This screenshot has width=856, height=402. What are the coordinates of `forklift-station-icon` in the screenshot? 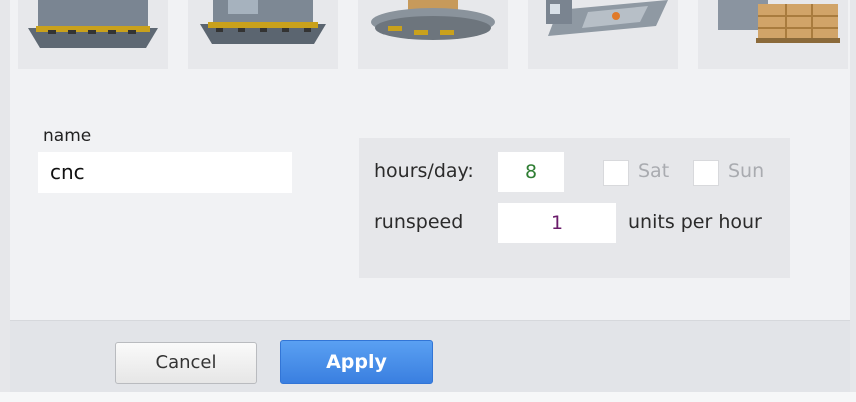 It's located at (607, 18).